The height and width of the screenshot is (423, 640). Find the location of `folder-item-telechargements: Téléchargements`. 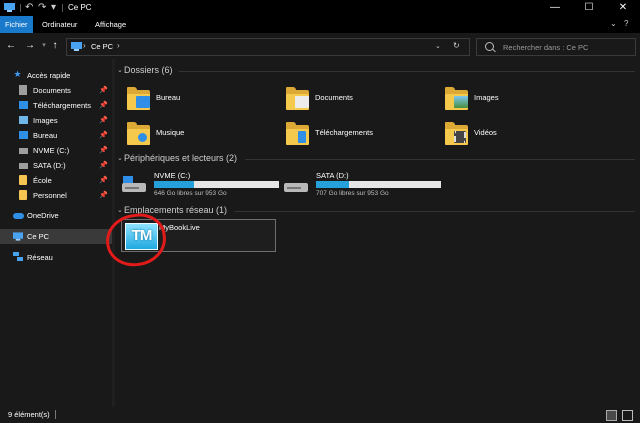

folder-item-telechargements: Téléchargements is located at coordinates (361, 134).